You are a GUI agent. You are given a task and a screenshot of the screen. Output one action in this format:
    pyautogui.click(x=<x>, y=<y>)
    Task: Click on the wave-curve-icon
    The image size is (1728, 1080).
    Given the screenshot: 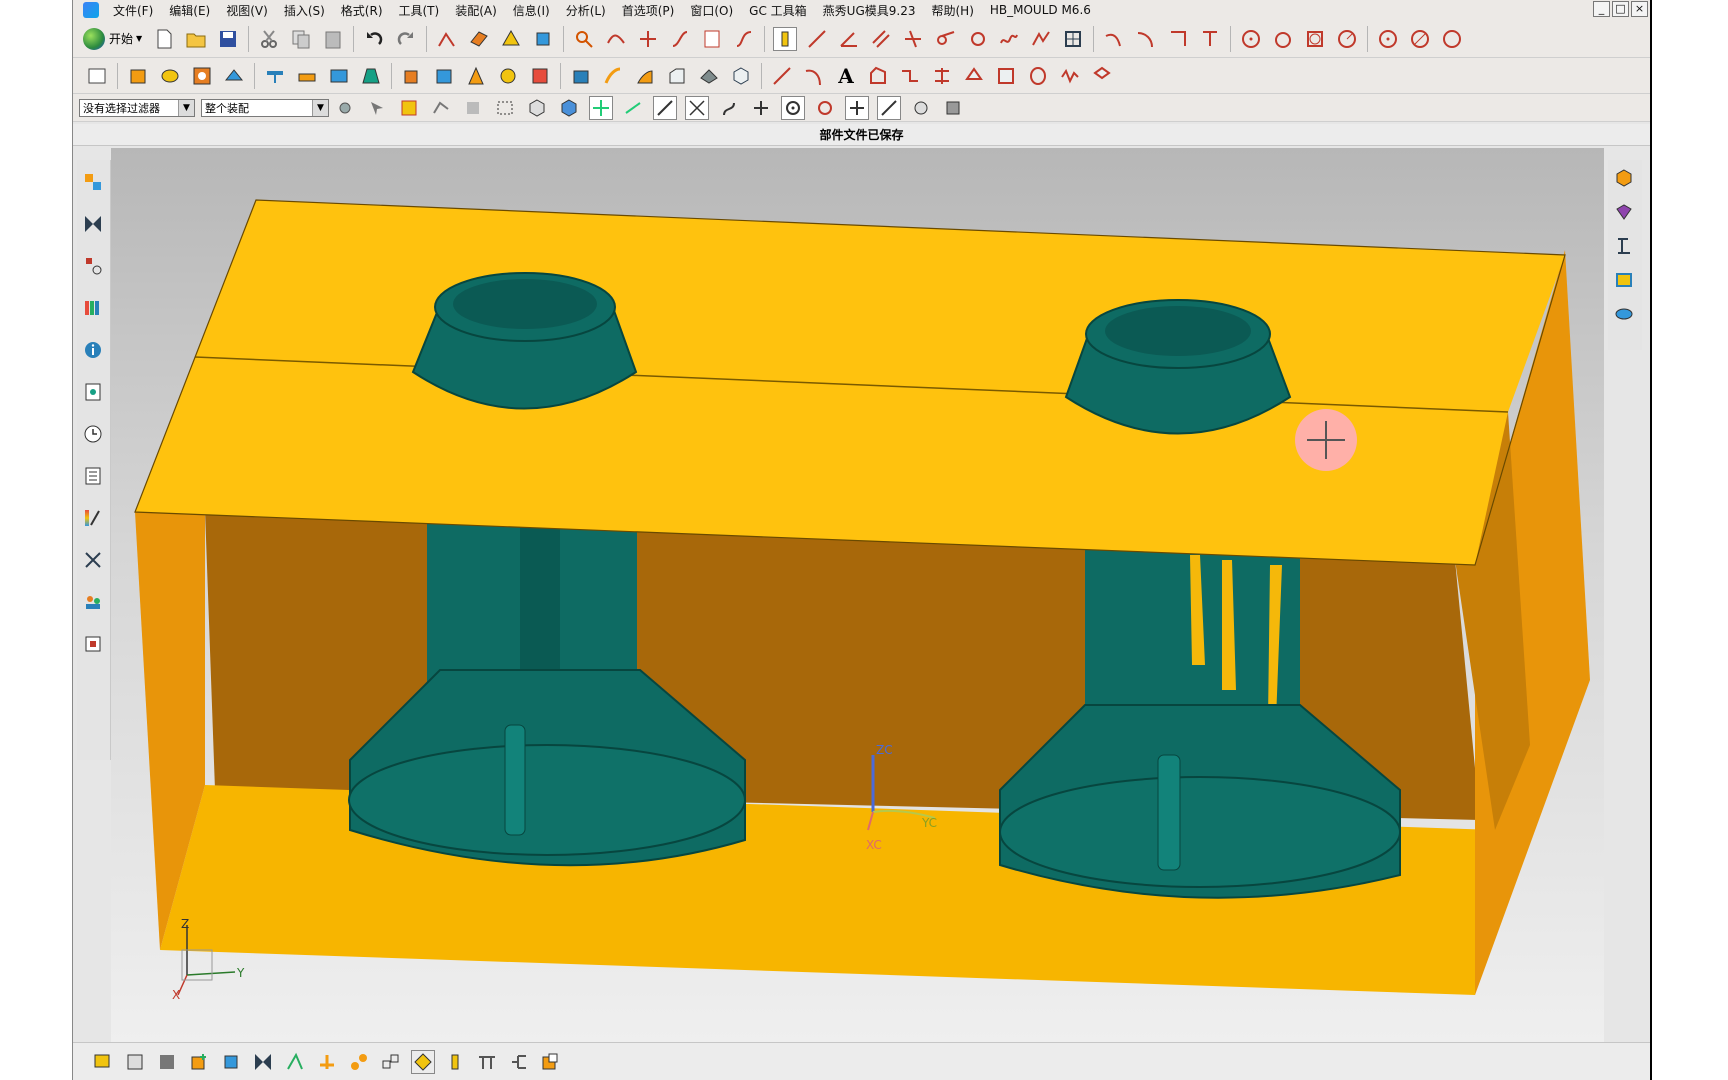 What is the action you would take?
    pyautogui.click(x=1070, y=76)
    